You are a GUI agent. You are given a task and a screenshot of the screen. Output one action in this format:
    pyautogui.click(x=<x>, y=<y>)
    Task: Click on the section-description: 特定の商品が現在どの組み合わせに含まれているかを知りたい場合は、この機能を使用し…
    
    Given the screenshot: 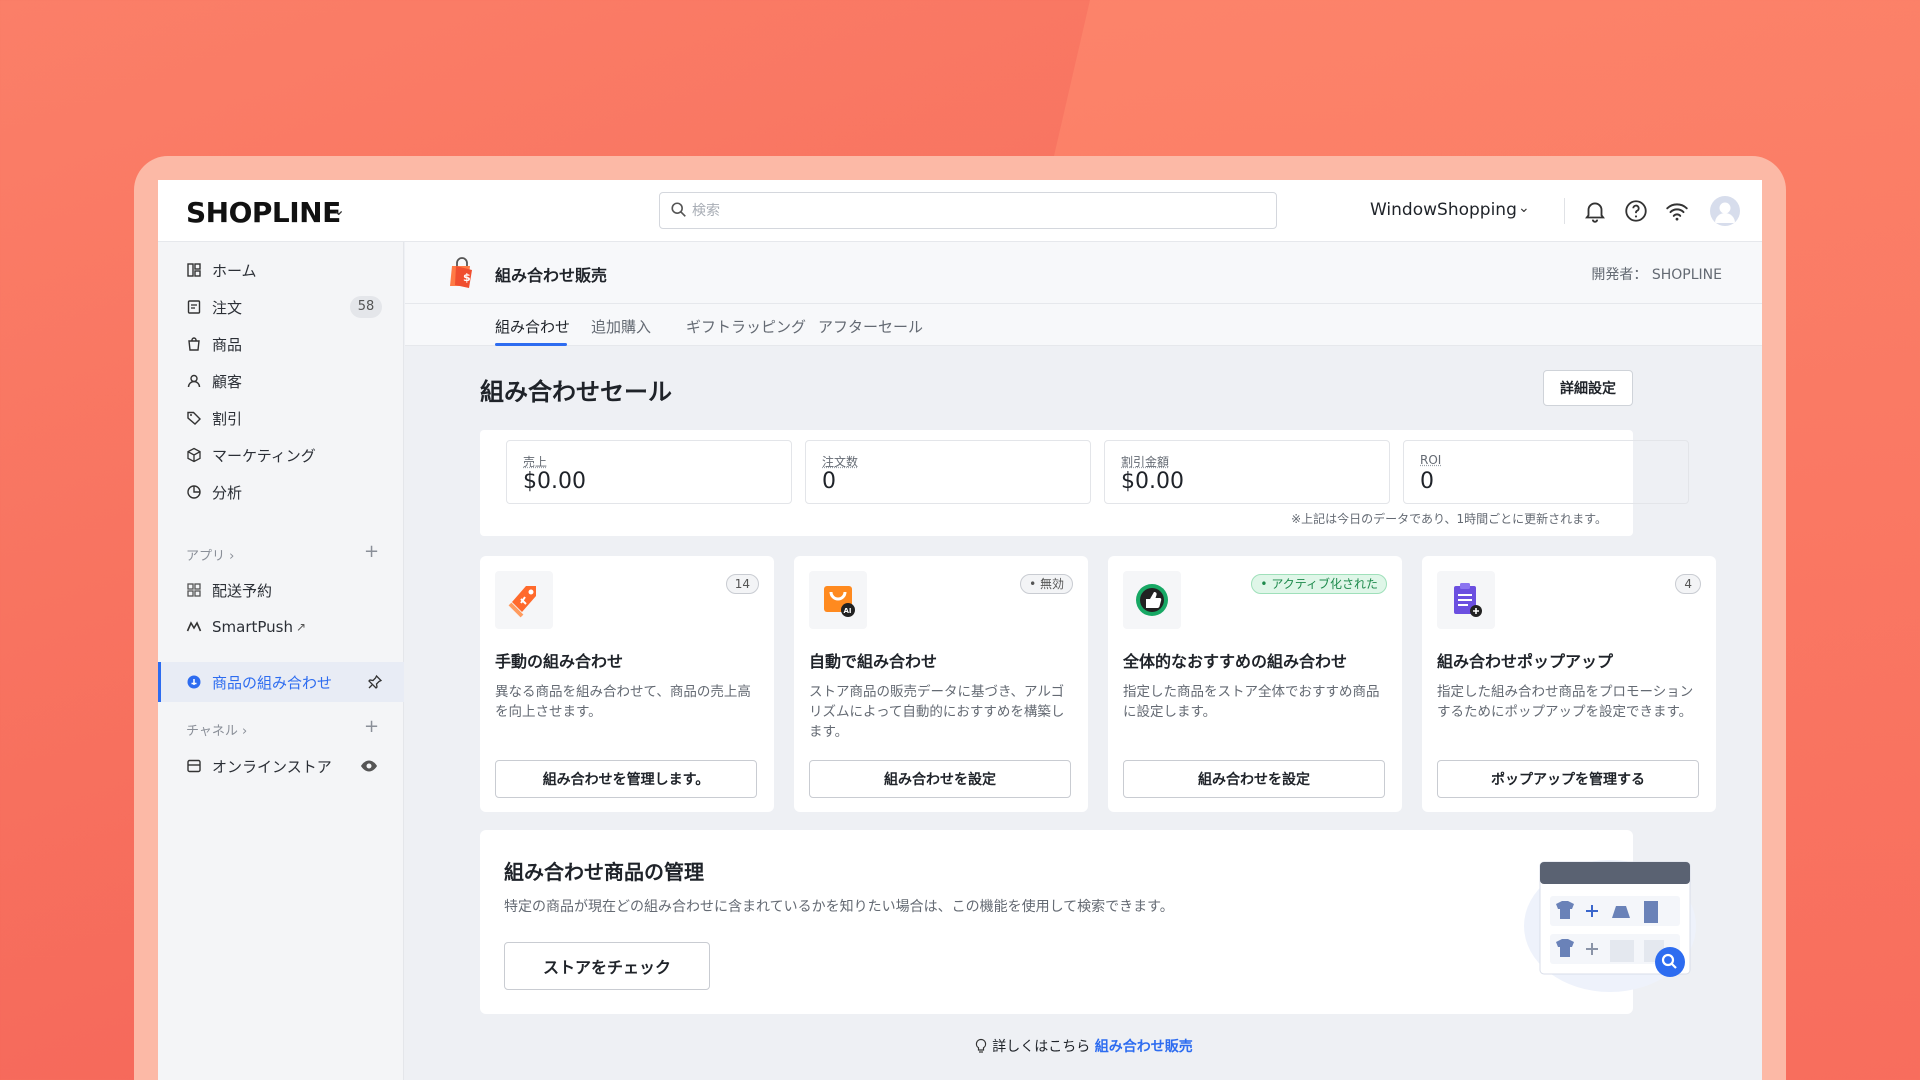 What is the action you would take?
    pyautogui.click(x=839, y=907)
    